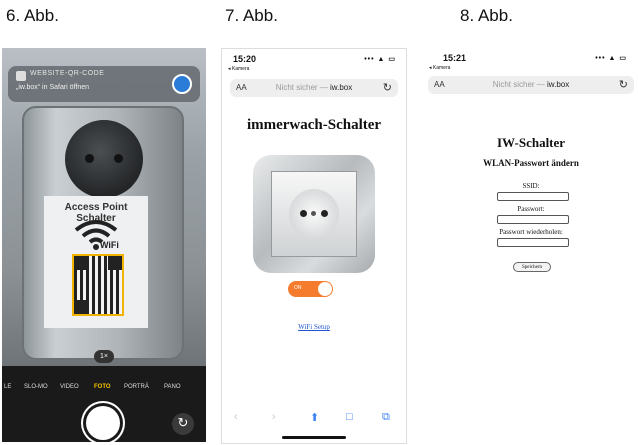 The height and width of the screenshot is (445, 638). I want to click on safari-toolbar: ‹ › ⬆ □ ⧉, so click(314, 418).